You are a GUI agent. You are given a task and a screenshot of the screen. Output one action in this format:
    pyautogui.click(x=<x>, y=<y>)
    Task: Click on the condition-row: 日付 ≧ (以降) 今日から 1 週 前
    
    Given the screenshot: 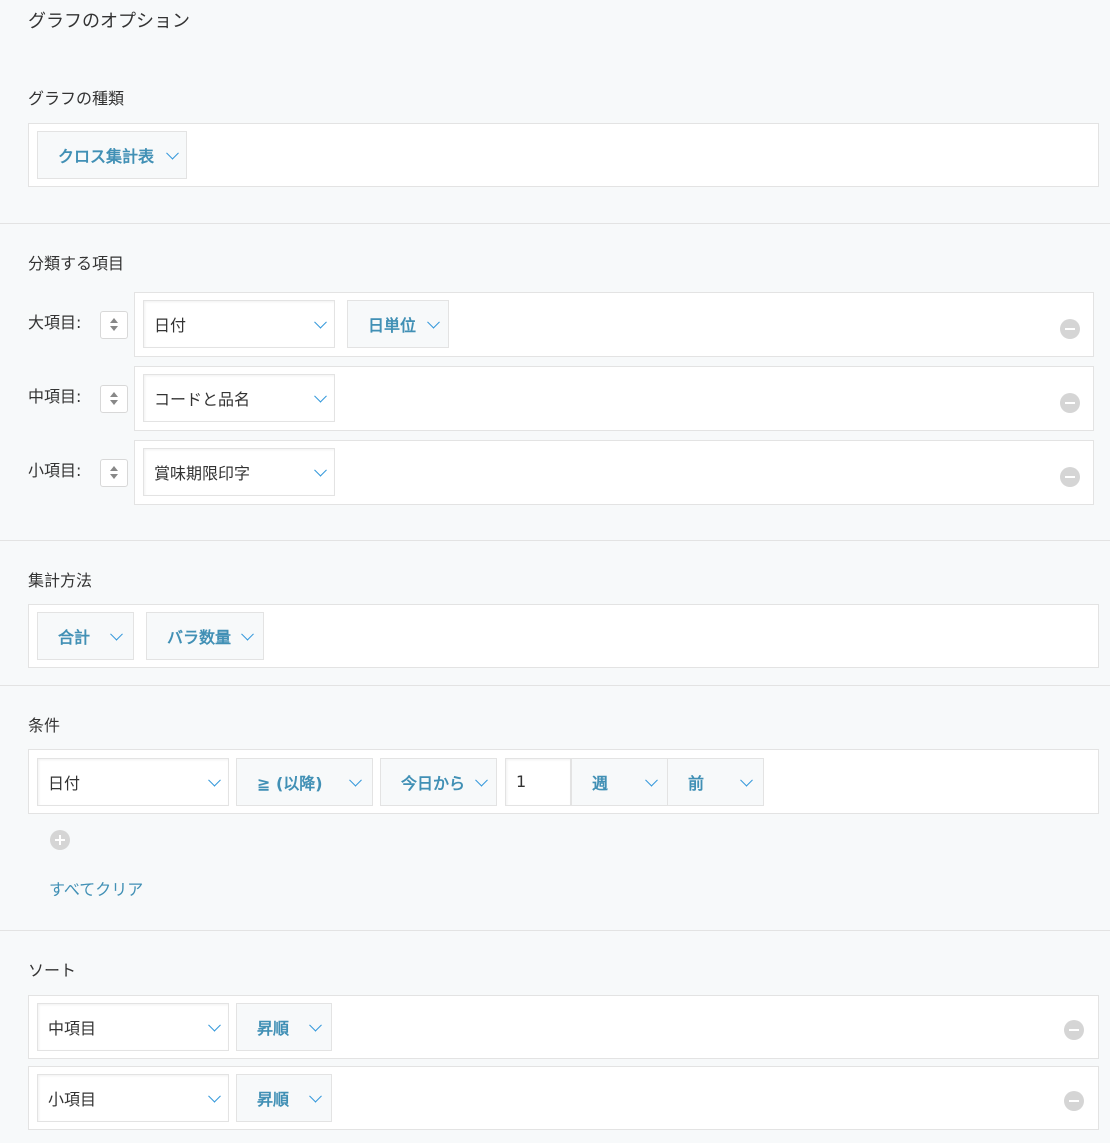 What is the action you would take?
    pyautogui.click(x=563, y=781)
    